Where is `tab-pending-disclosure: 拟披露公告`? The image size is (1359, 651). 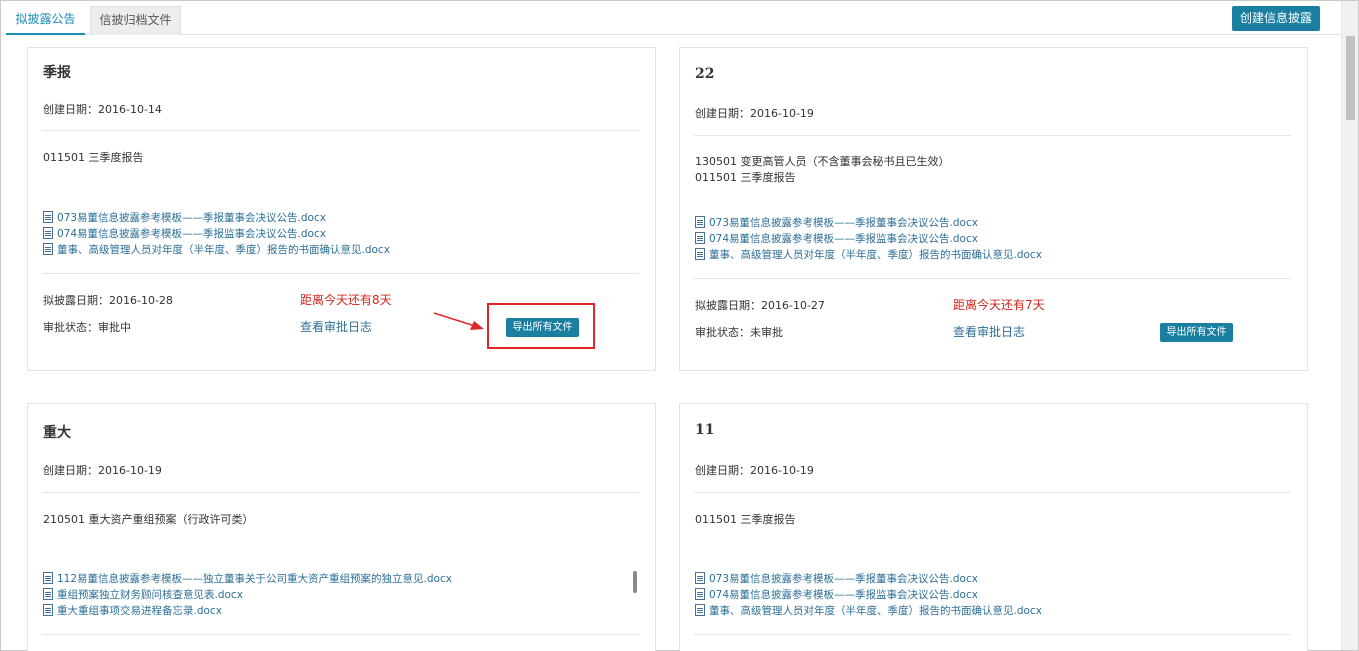
tab-pending-disclosure: 拟披露公告 is located at coordinates (45, 20).